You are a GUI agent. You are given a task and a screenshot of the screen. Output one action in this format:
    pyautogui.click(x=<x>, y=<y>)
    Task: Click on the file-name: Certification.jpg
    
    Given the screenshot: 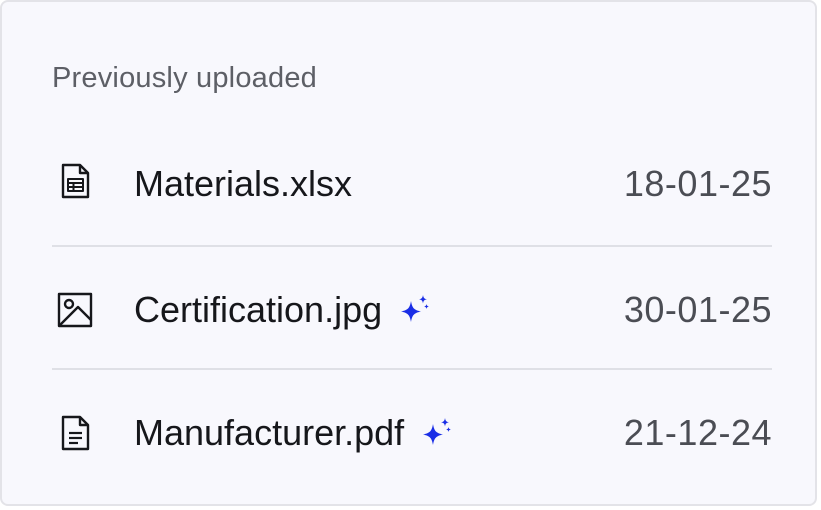 What is the action you would take?
    pyautogui.click(x=258, y=310)
    